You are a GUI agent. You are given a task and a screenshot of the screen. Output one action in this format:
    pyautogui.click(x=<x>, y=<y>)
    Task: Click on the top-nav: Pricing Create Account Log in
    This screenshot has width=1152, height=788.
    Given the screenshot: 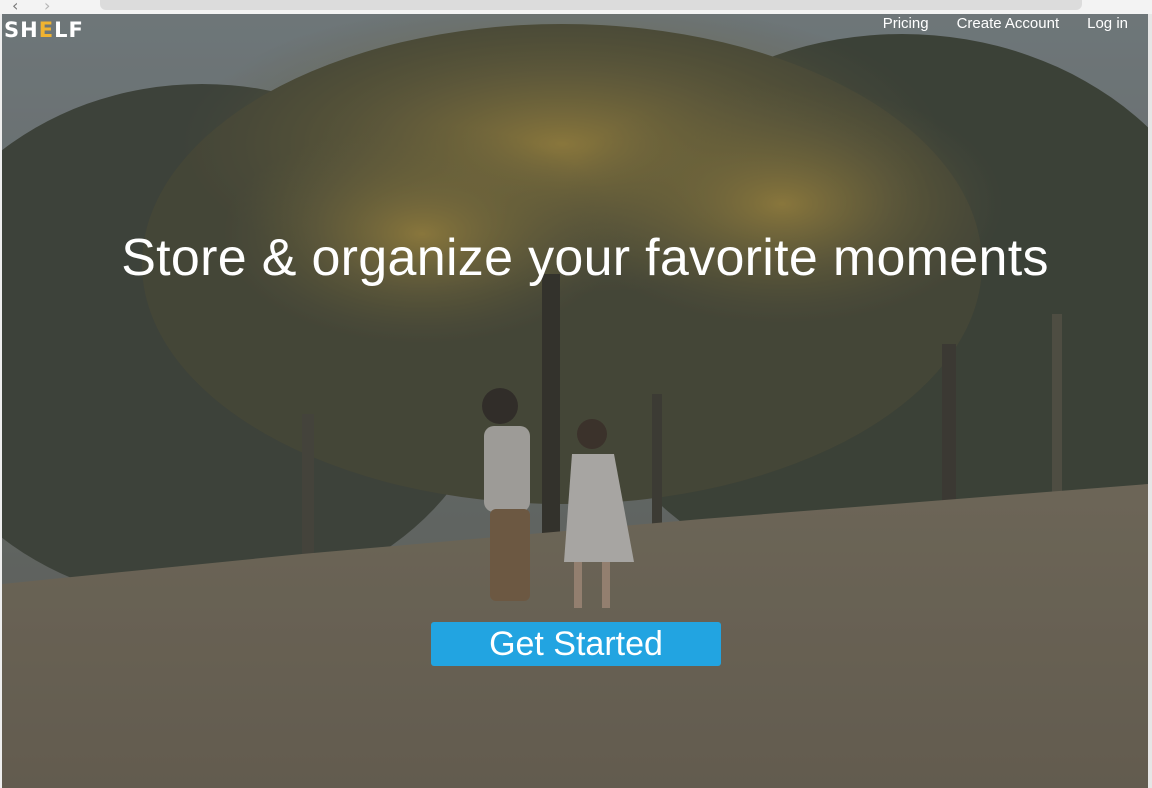 What is the action you would take?
    pyautogui.click(x=1005, y=23)
    